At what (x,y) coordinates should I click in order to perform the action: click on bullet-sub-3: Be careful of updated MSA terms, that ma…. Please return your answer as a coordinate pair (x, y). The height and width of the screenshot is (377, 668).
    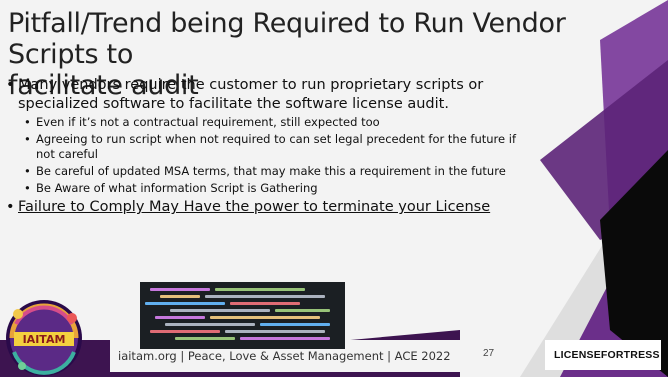
    Looking at the image, I should click on (271, 171).